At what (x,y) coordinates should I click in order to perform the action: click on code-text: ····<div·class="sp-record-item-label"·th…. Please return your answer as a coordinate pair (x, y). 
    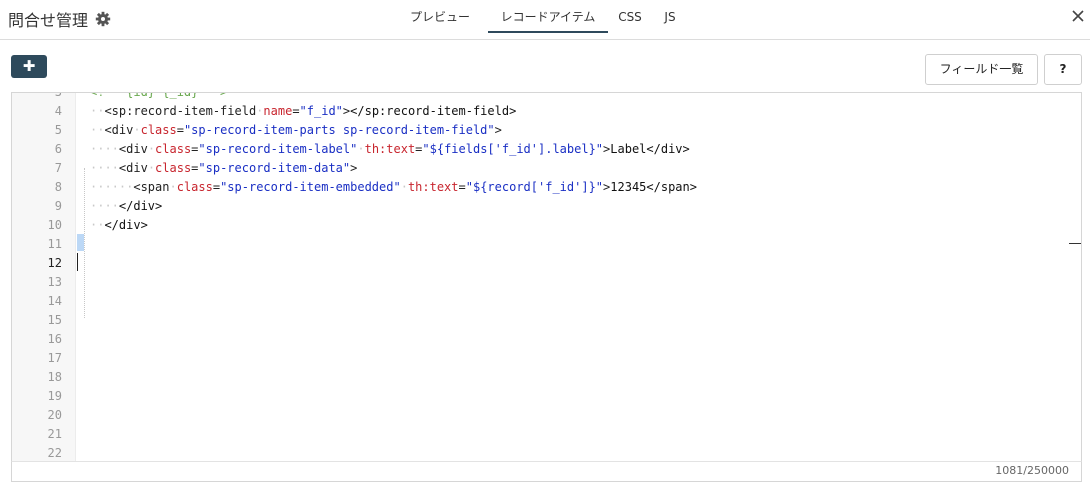
    Looking at the image, I should click on (390, 149).